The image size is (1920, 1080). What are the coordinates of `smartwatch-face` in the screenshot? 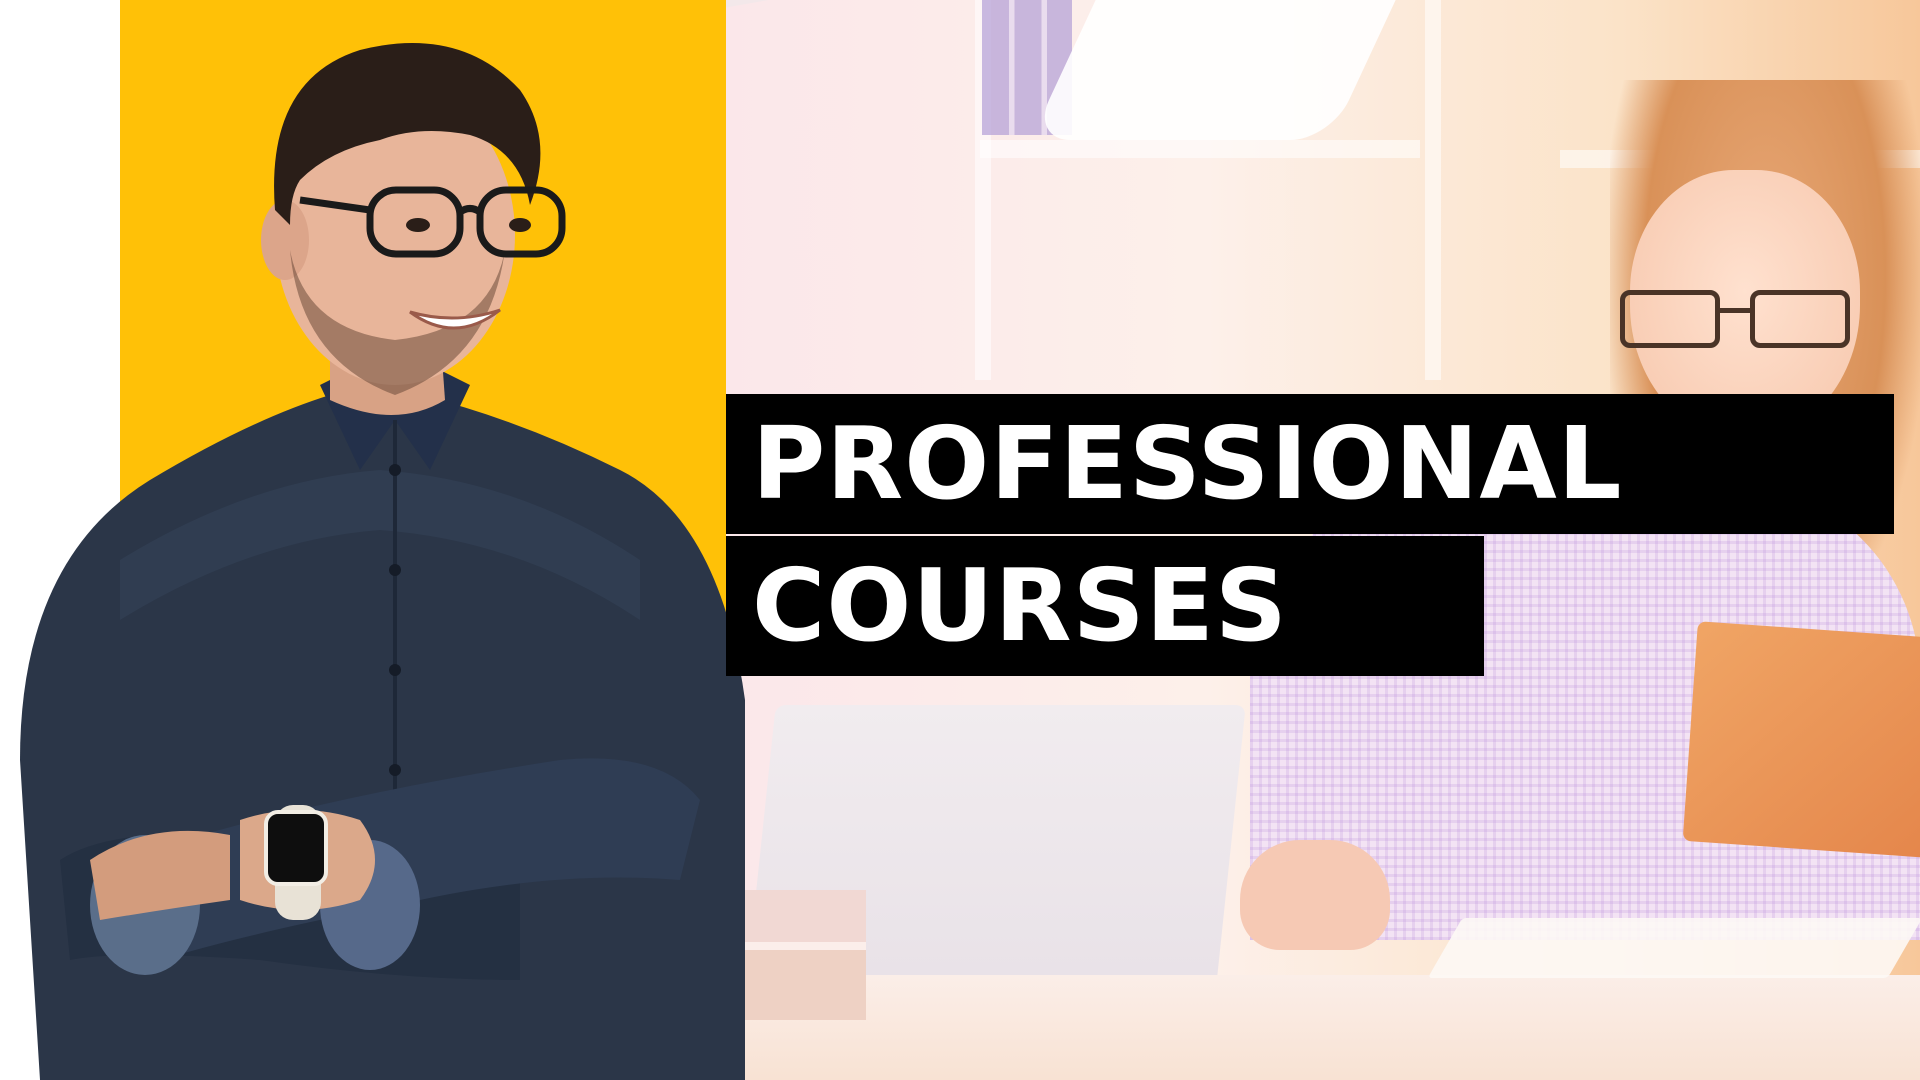 It's located at (296, 848).